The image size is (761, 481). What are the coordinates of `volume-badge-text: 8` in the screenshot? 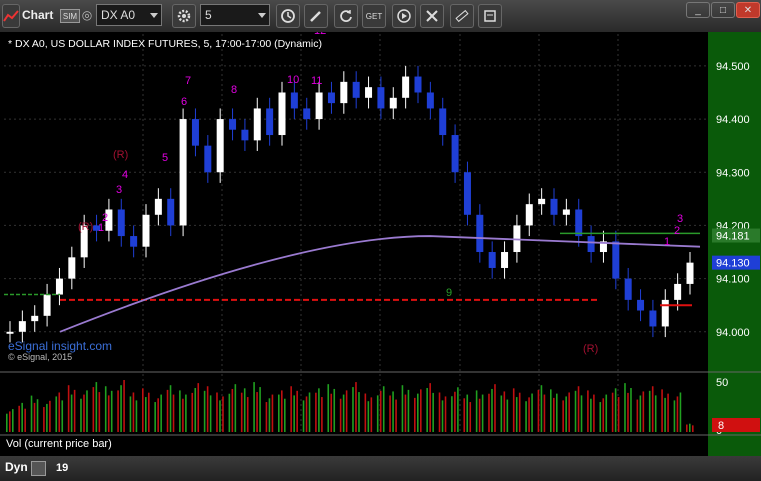 It's located at (721, 426).